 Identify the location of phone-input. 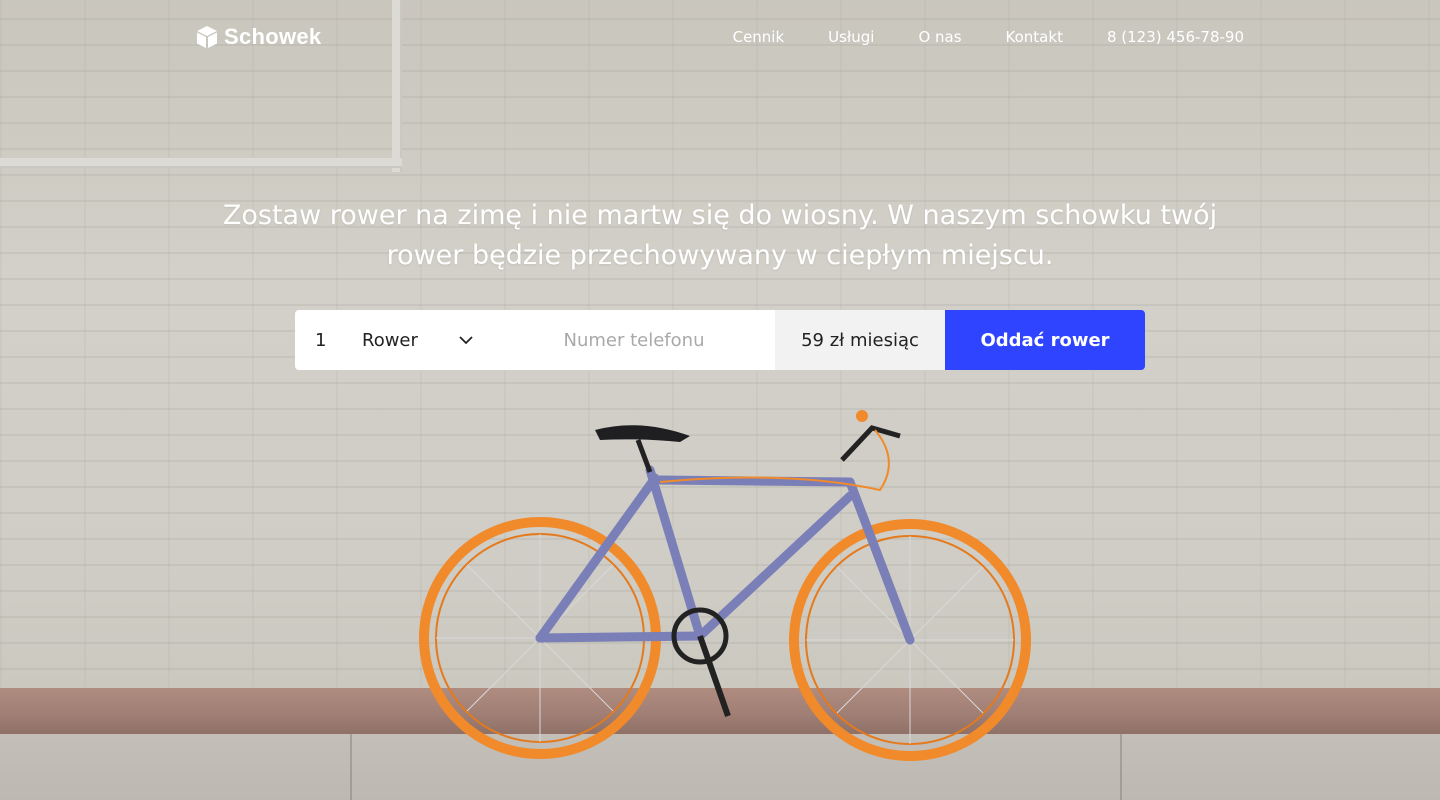
(634, 340).